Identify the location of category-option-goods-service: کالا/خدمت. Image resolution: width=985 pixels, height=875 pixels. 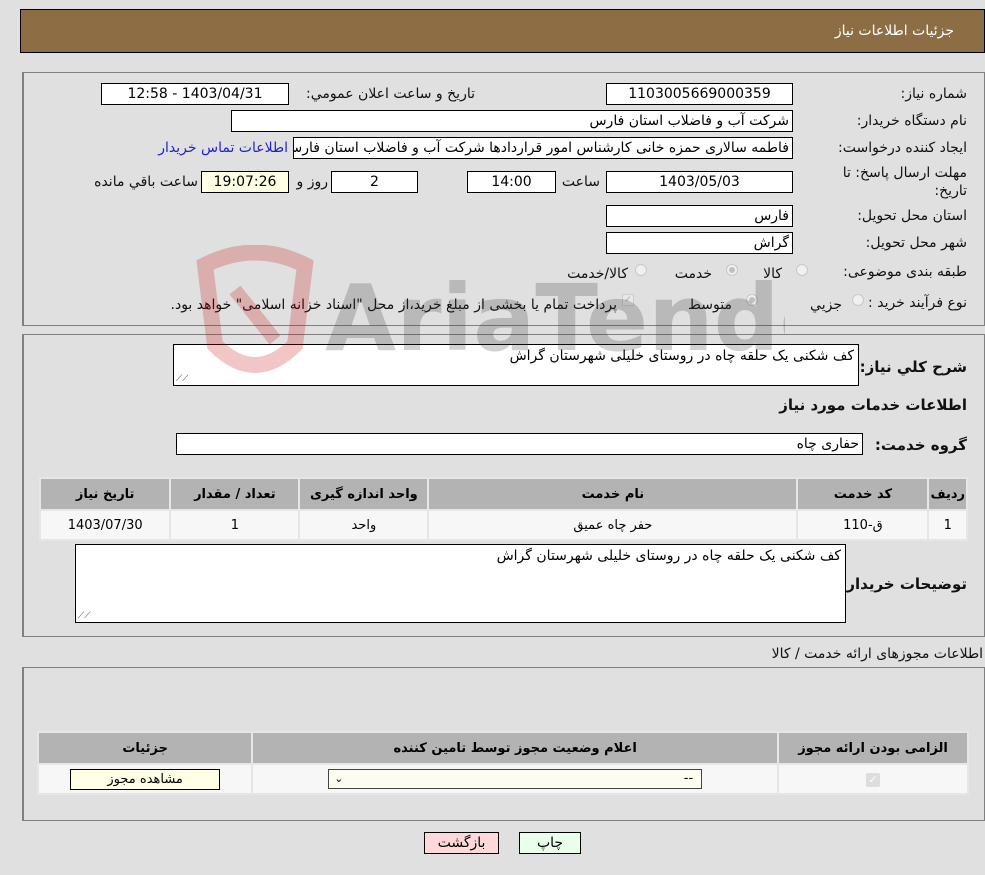
(597, 274).